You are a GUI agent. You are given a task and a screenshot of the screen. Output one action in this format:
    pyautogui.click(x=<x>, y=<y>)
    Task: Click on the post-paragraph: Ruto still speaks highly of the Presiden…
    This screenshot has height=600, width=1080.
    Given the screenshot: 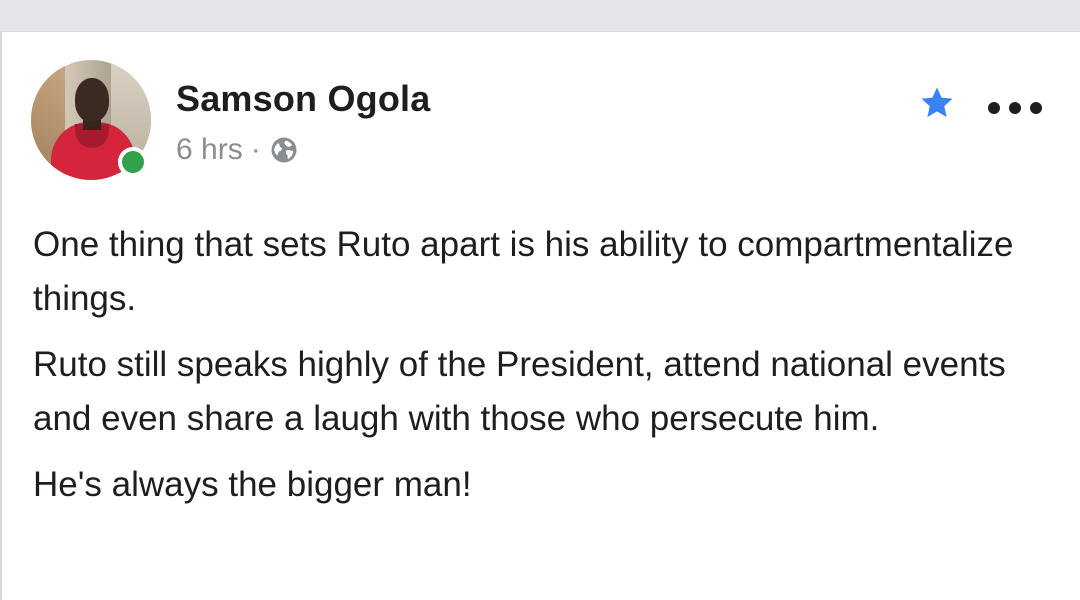 What is the action you would take?
    pyautogui.click(x=519, y=391)
    